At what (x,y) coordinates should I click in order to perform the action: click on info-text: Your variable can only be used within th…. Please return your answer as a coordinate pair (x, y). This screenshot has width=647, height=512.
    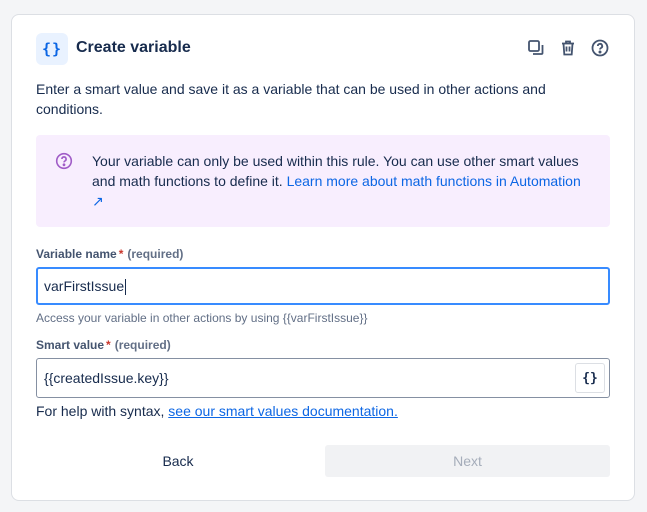
    Looking at the image, I should click on (342, 181).